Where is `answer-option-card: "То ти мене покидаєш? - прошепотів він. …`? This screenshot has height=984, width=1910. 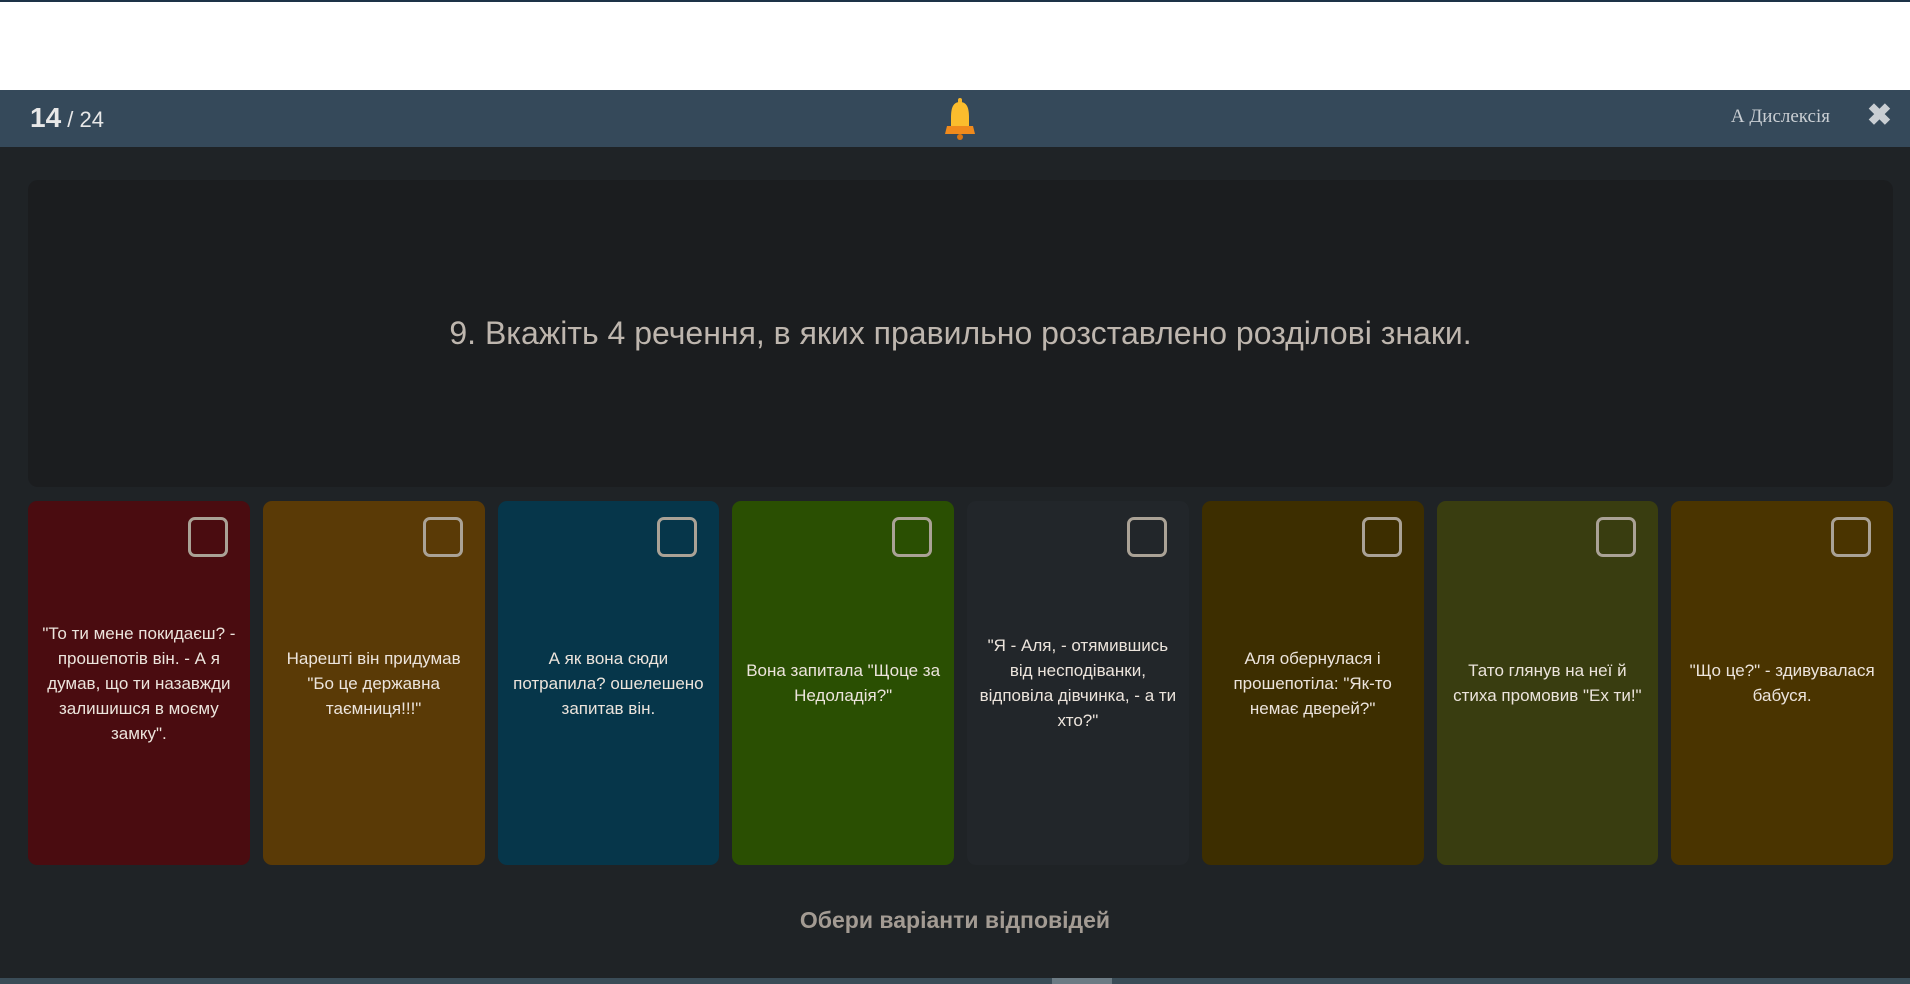 answer-option-card: "То ти мене покидаєш? - прошепотів він. … is located at coordinates (139, 683).